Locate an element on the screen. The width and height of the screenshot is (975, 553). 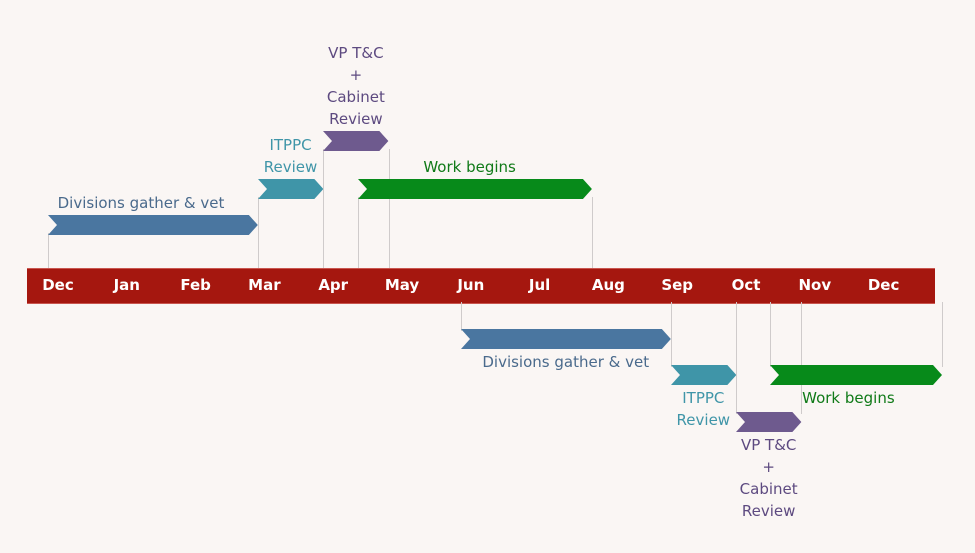
task-bar-work1 is located at coordinates (474, 189).